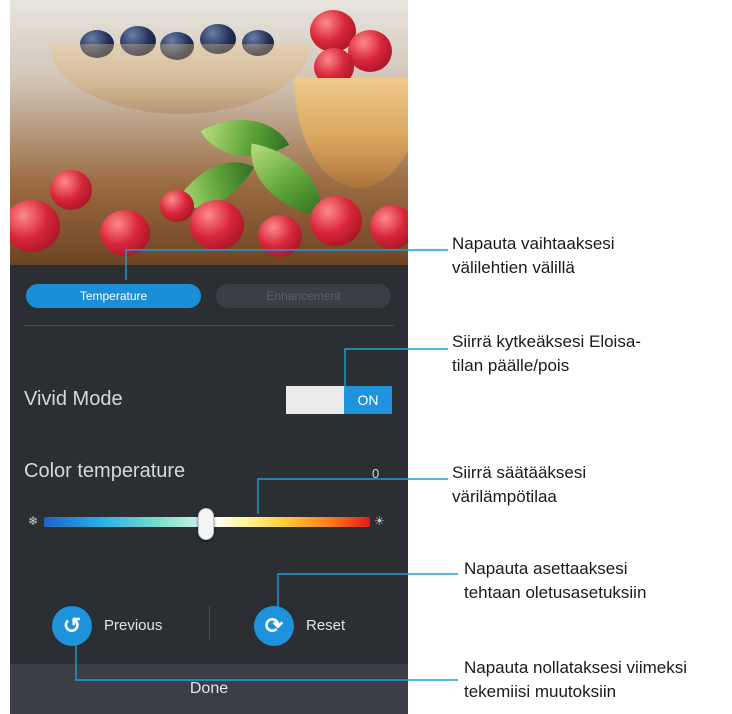  Describe the element at coordinates (513, 267) in the screenshot. I see `annotation-tabs-line2: välilehtien välillä` at that location.